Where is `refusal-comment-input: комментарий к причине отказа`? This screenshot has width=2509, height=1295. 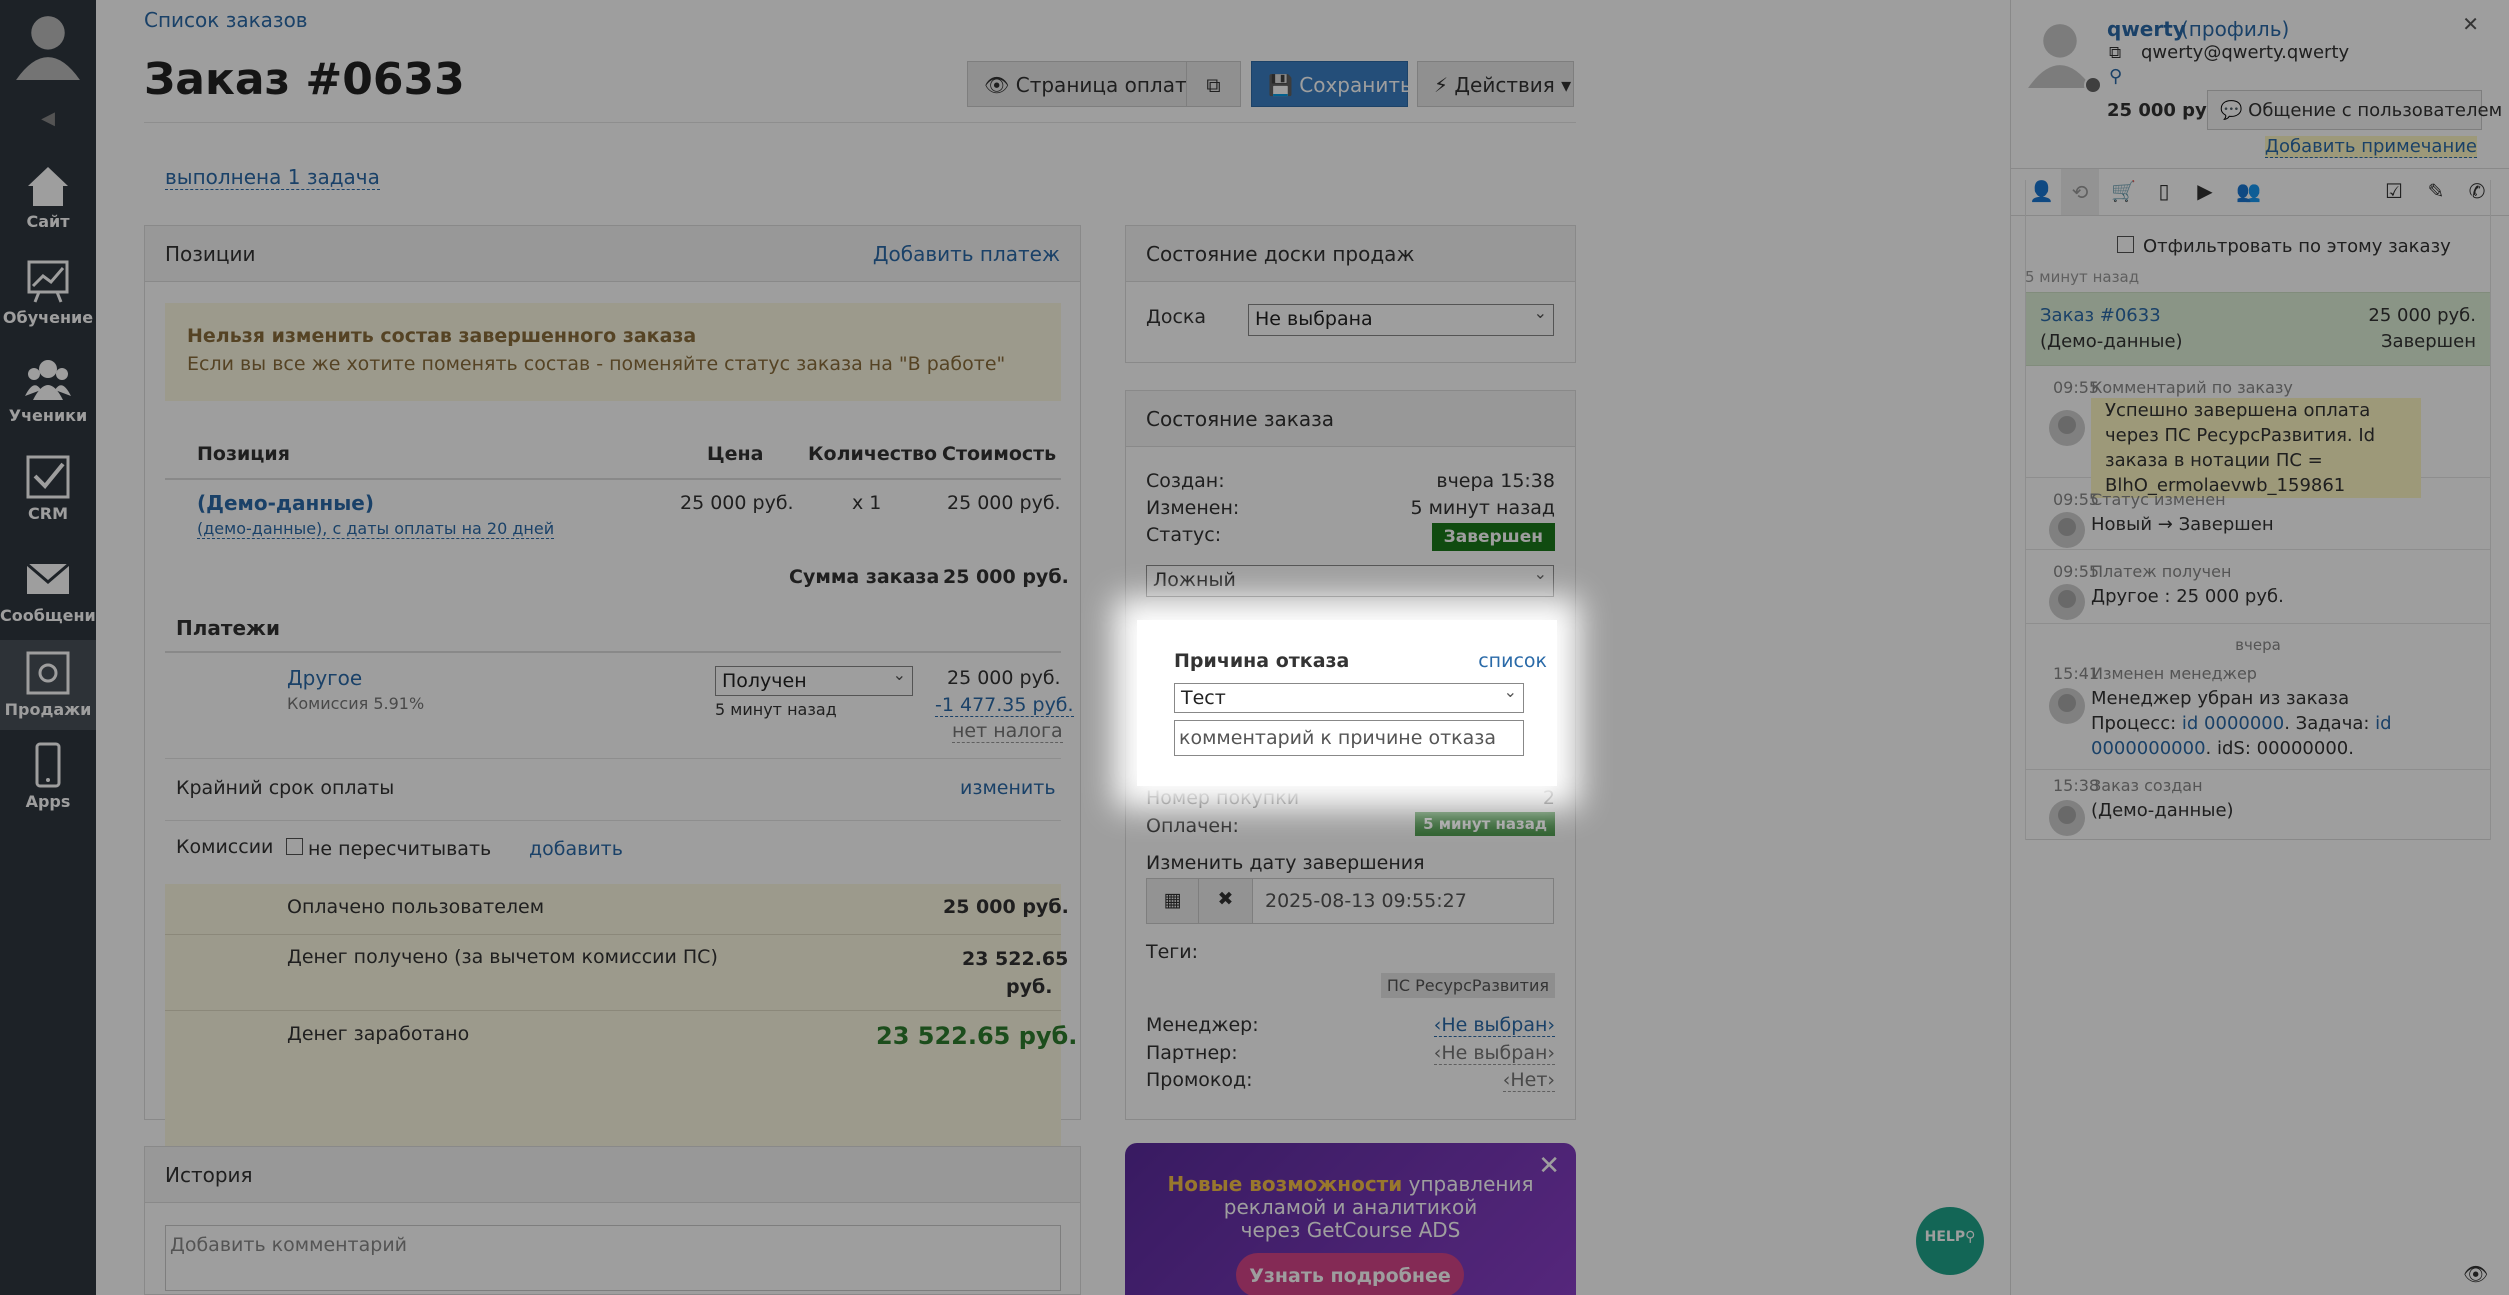 refusal-comment-input: комментарий к причине отказа is located at coordinates (1349, 738).